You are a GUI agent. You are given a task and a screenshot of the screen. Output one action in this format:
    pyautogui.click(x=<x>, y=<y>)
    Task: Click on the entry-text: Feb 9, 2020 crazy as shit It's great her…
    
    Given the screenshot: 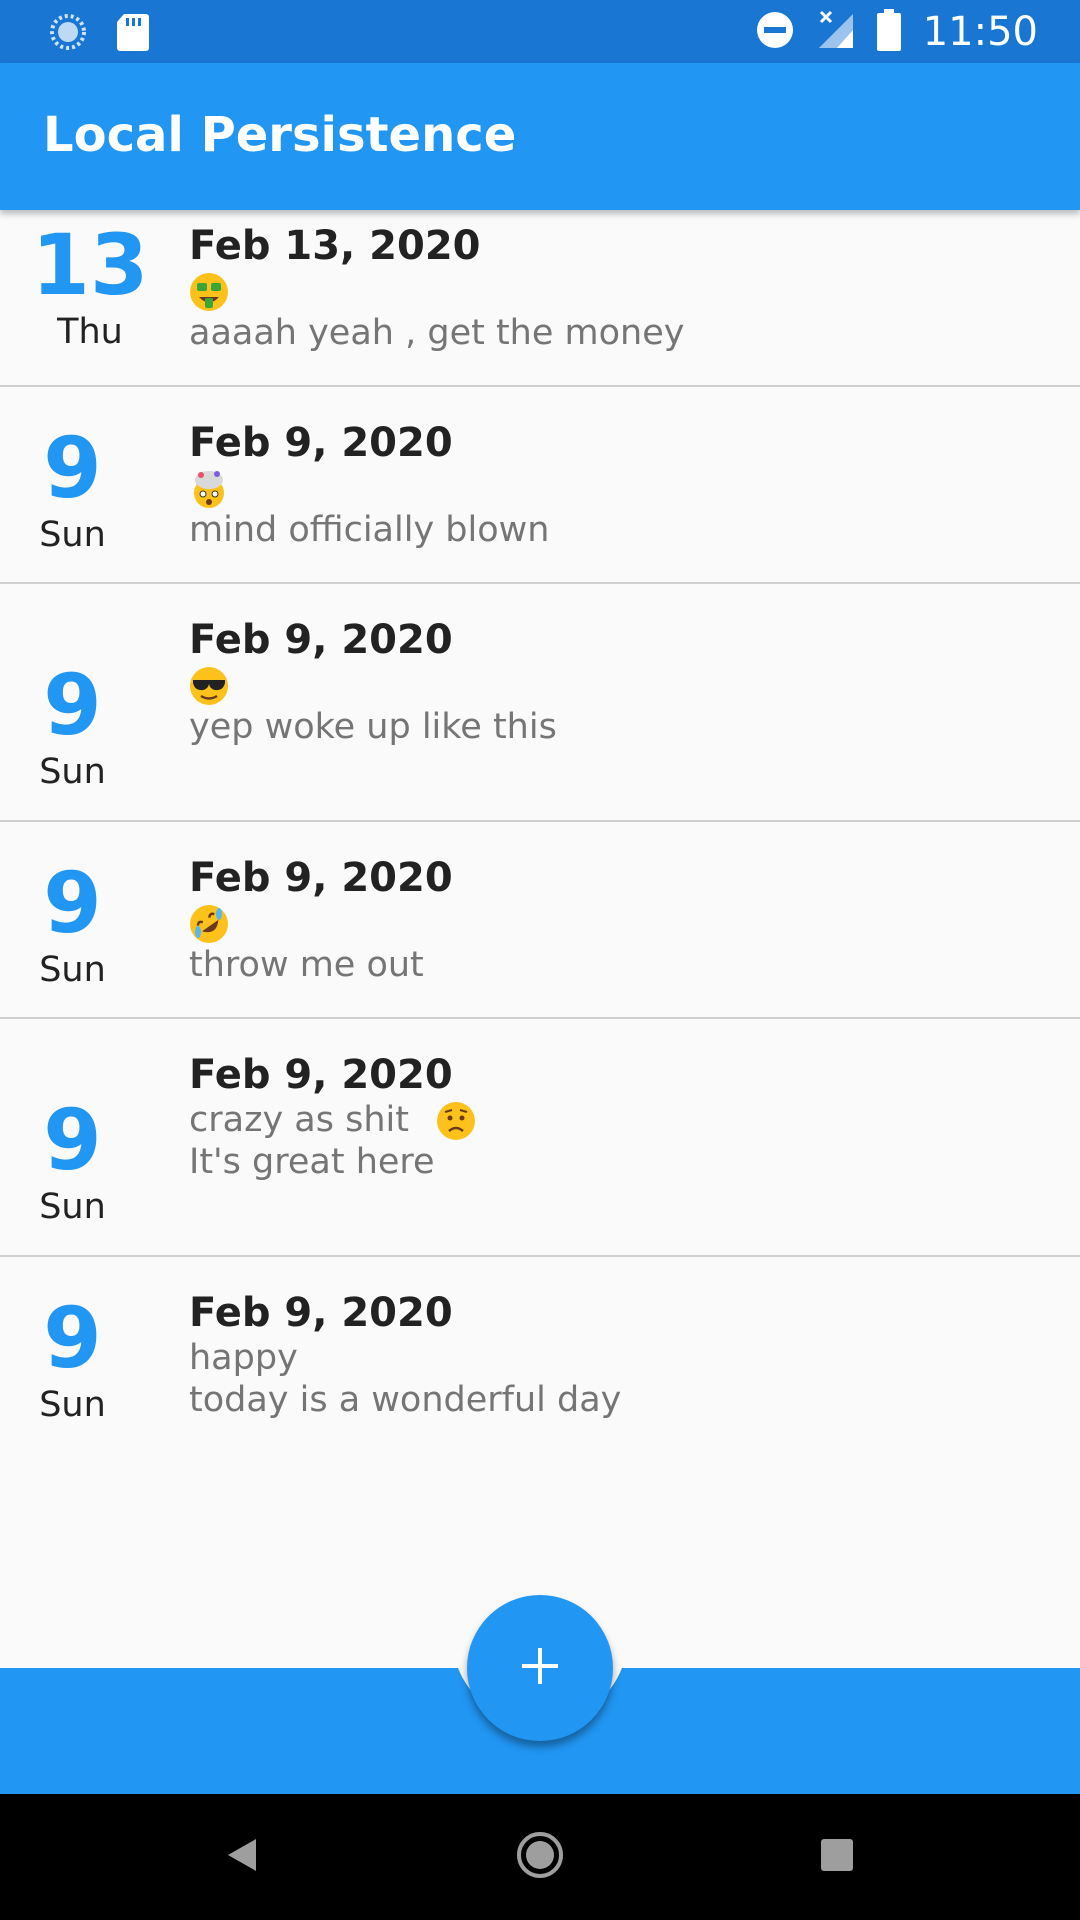 What is the action you would take?
    pyautogui.click(x=624, y=1117)
    